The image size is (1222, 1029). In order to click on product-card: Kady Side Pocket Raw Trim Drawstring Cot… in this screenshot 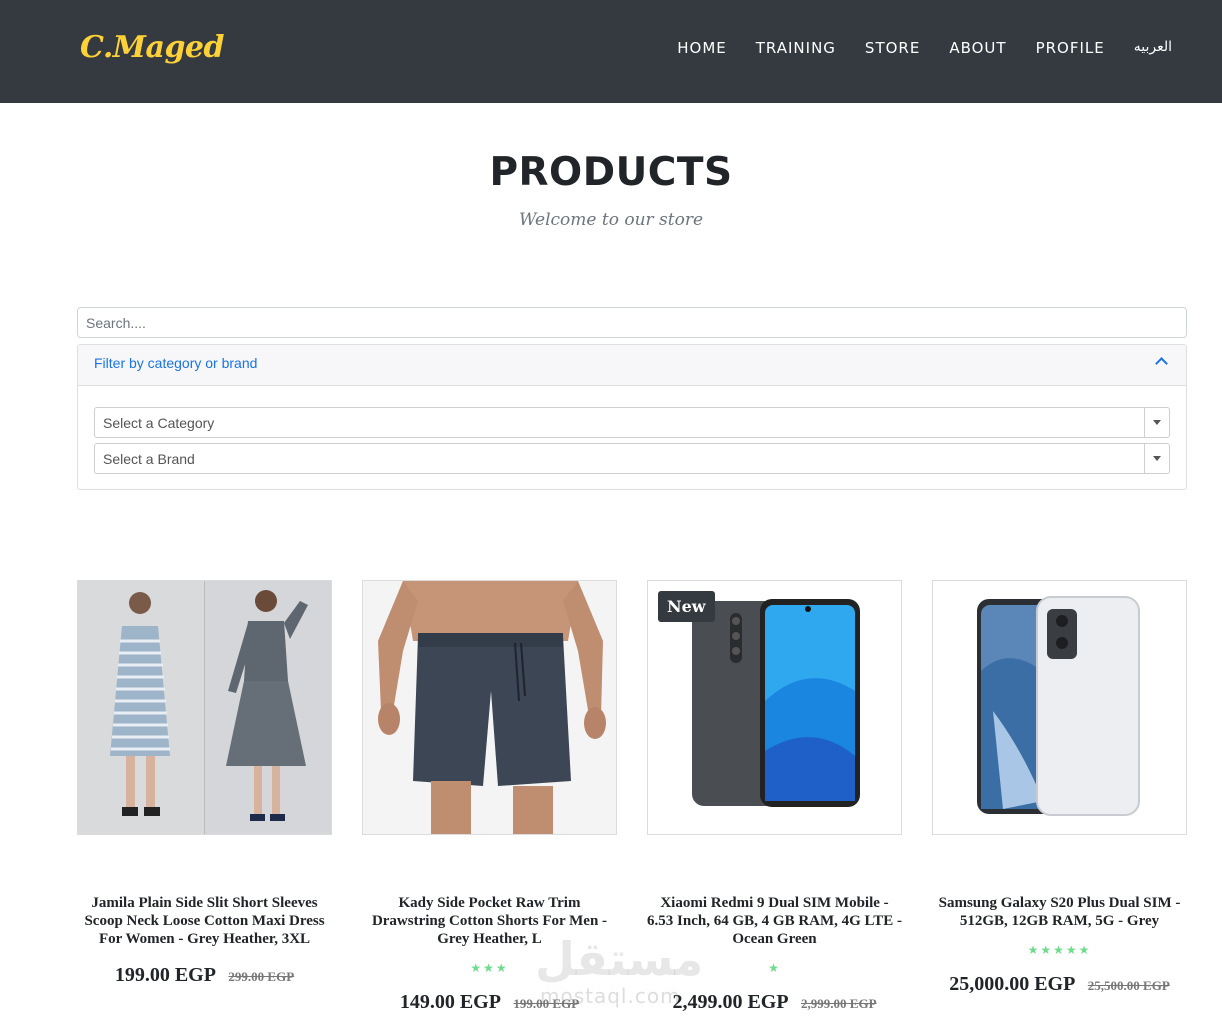, I will do `click(489, 796)`.